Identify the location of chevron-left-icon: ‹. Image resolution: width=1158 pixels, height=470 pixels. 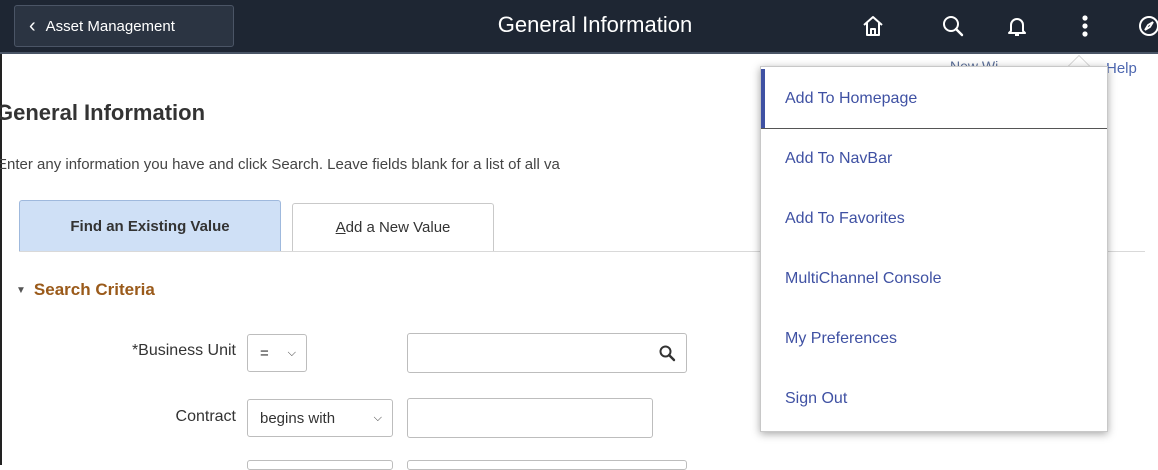
(32, 26).